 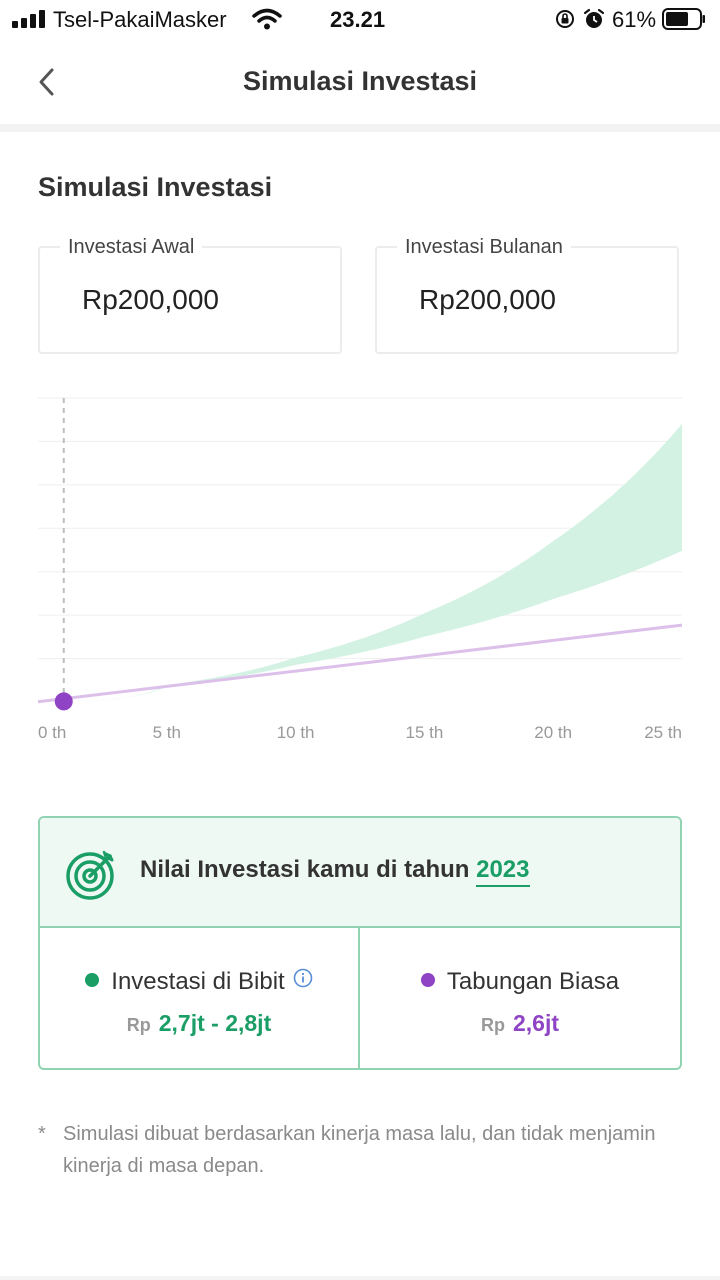 I want to click on disclaimer-mark: *, so click(x=42, y=1134).